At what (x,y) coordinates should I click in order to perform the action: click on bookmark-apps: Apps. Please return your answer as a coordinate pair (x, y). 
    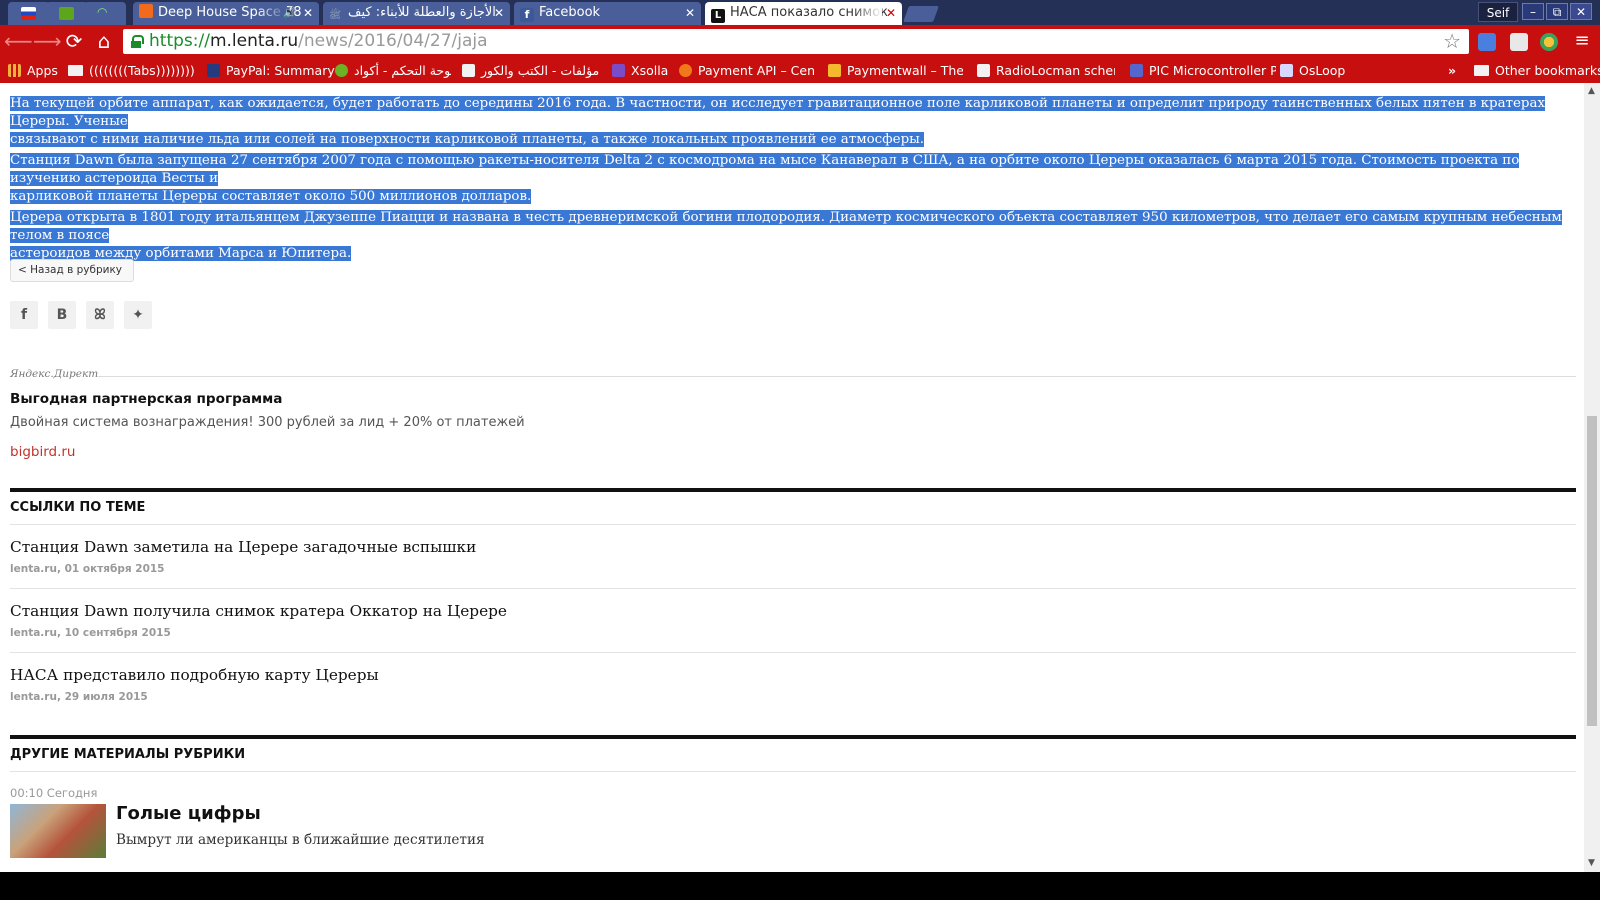
    Looking at the image, I should click on (33, 71).